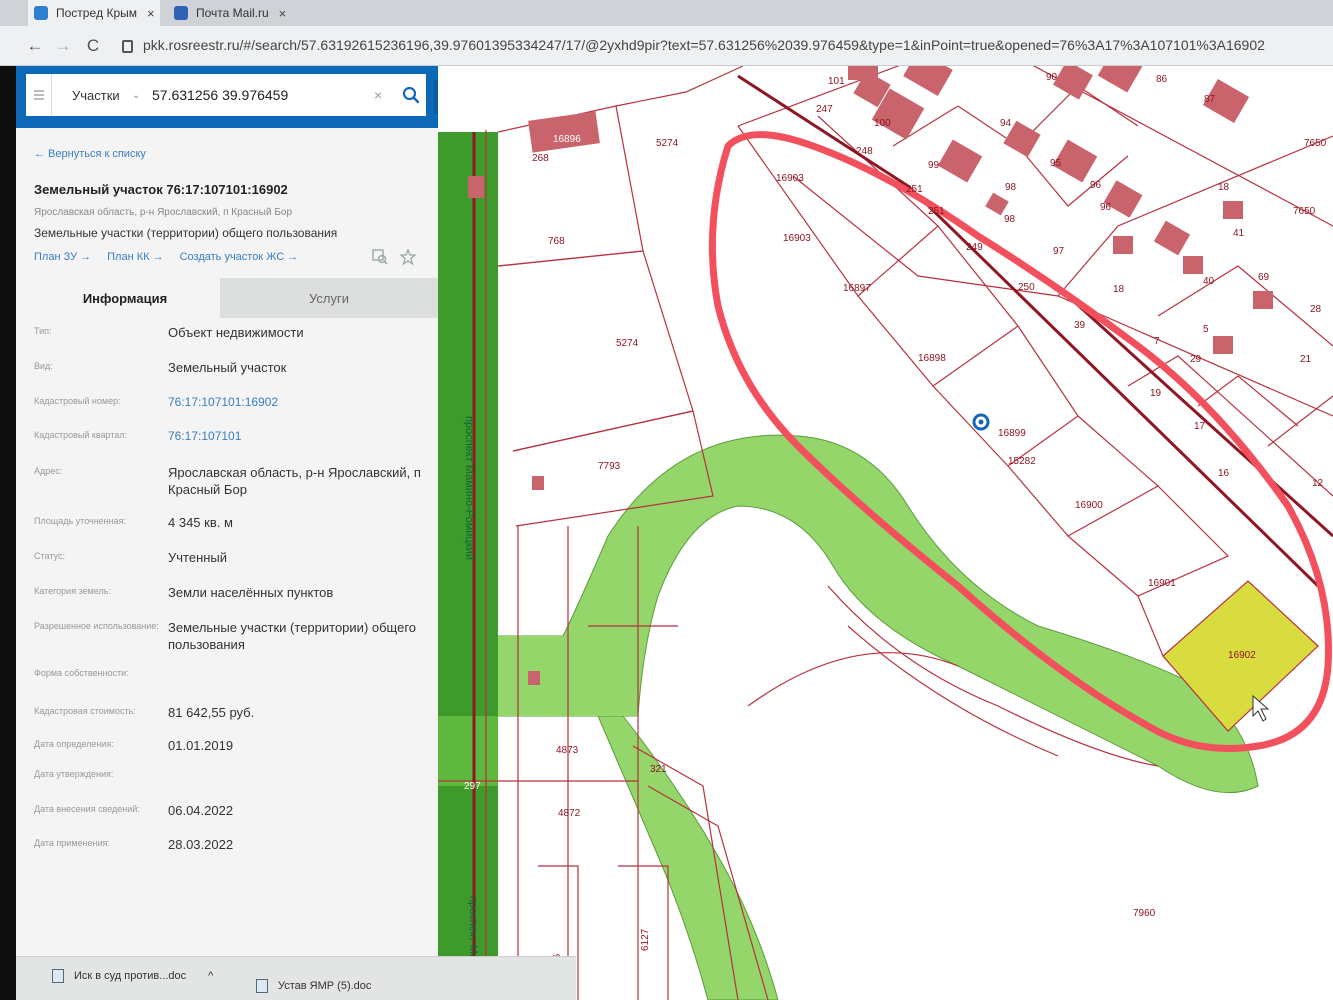 Image resolution: width=1333 pixels, height=1000 pixels. Describe the element at coordinates (556, 241) in the screenshot. I see `parcel-label: 768` at that location.